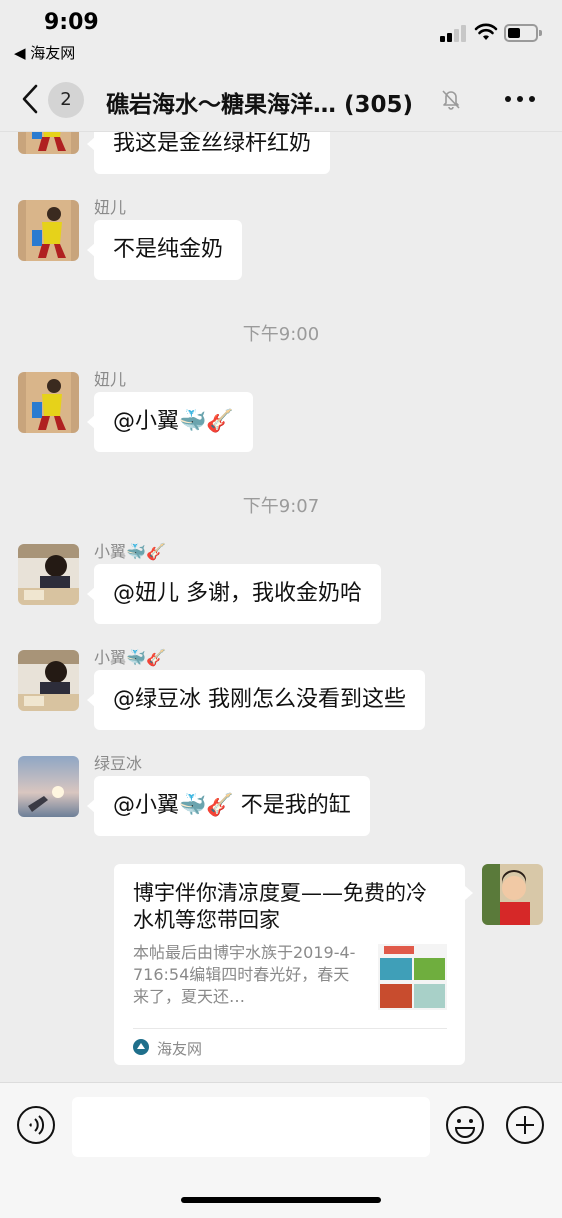 This screenshot has height=1218, width=562. Describe the element at coordinates (251, 1127) in the screenshot. I see `message-input` at that location.